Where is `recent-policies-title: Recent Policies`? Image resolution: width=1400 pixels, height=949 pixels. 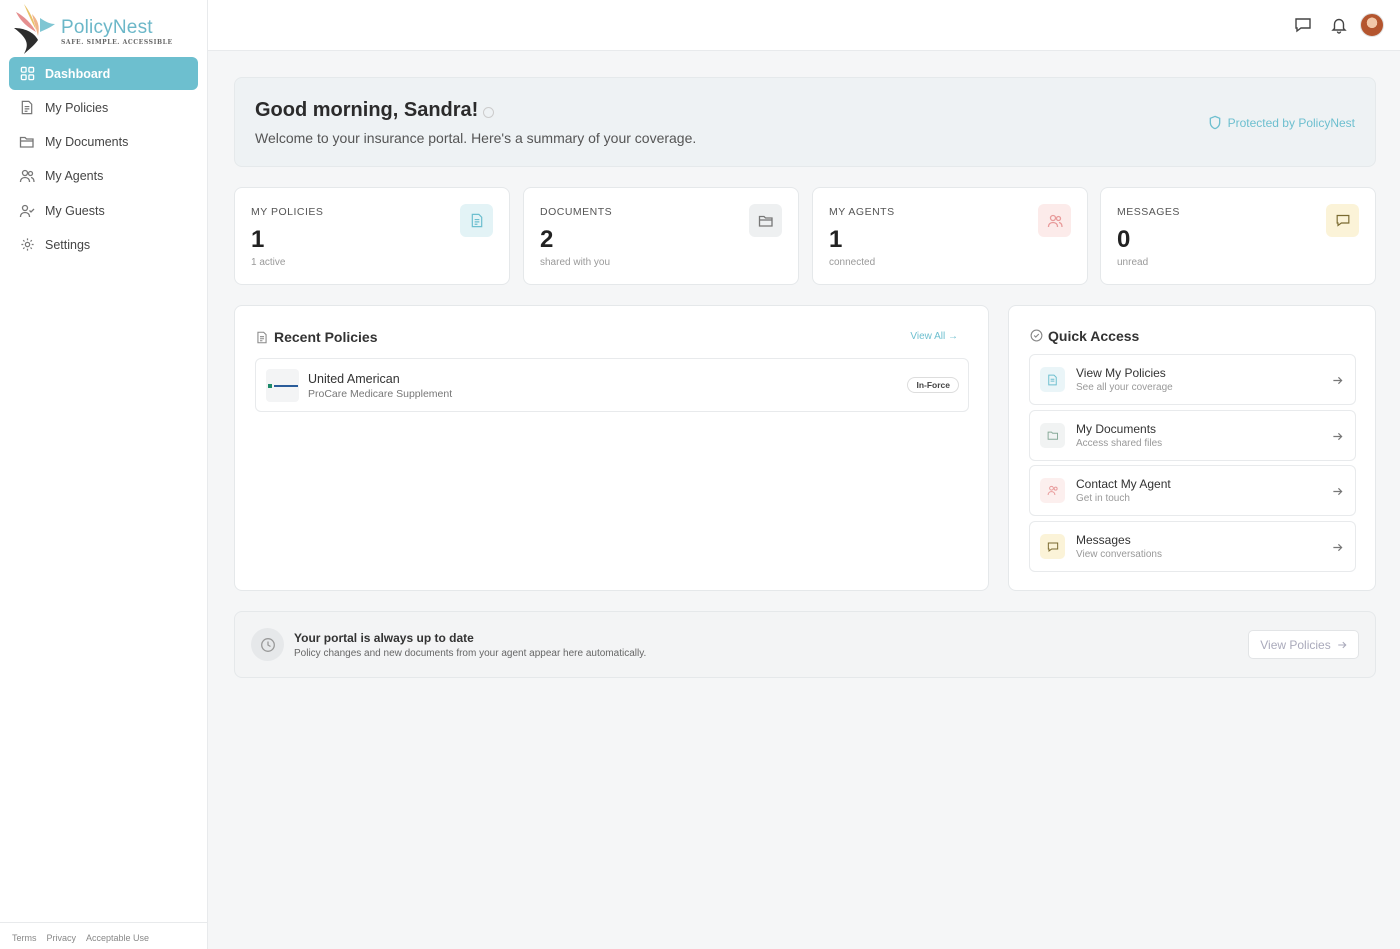
recent-policies-title: Recent Policies is located at coordinates (326, 337).